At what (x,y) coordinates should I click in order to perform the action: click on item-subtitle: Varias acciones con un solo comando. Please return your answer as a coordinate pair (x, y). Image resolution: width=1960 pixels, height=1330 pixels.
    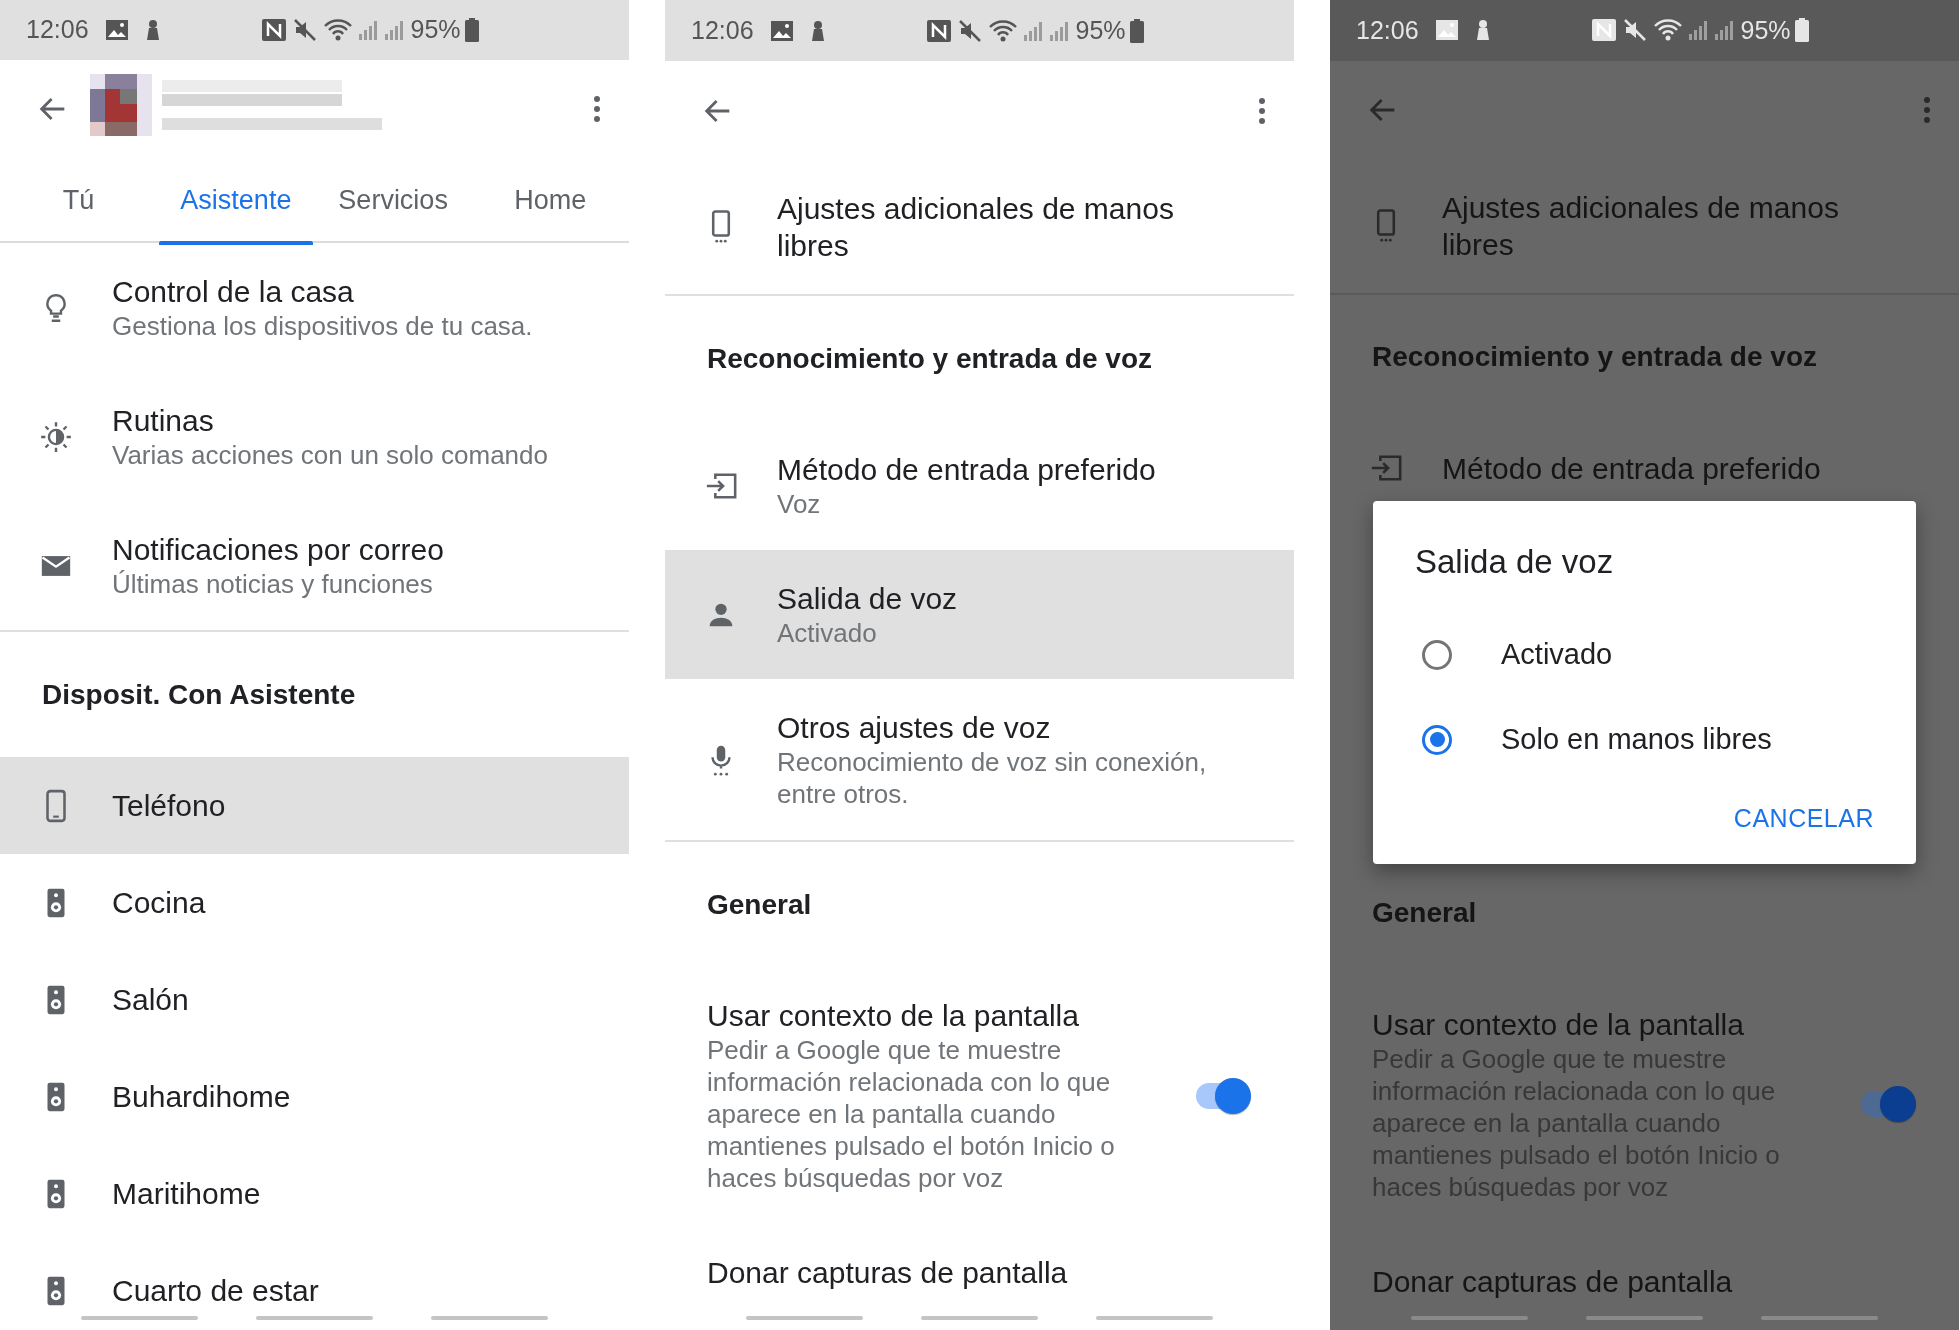
    Looking at the image, I should click on (330, 455).